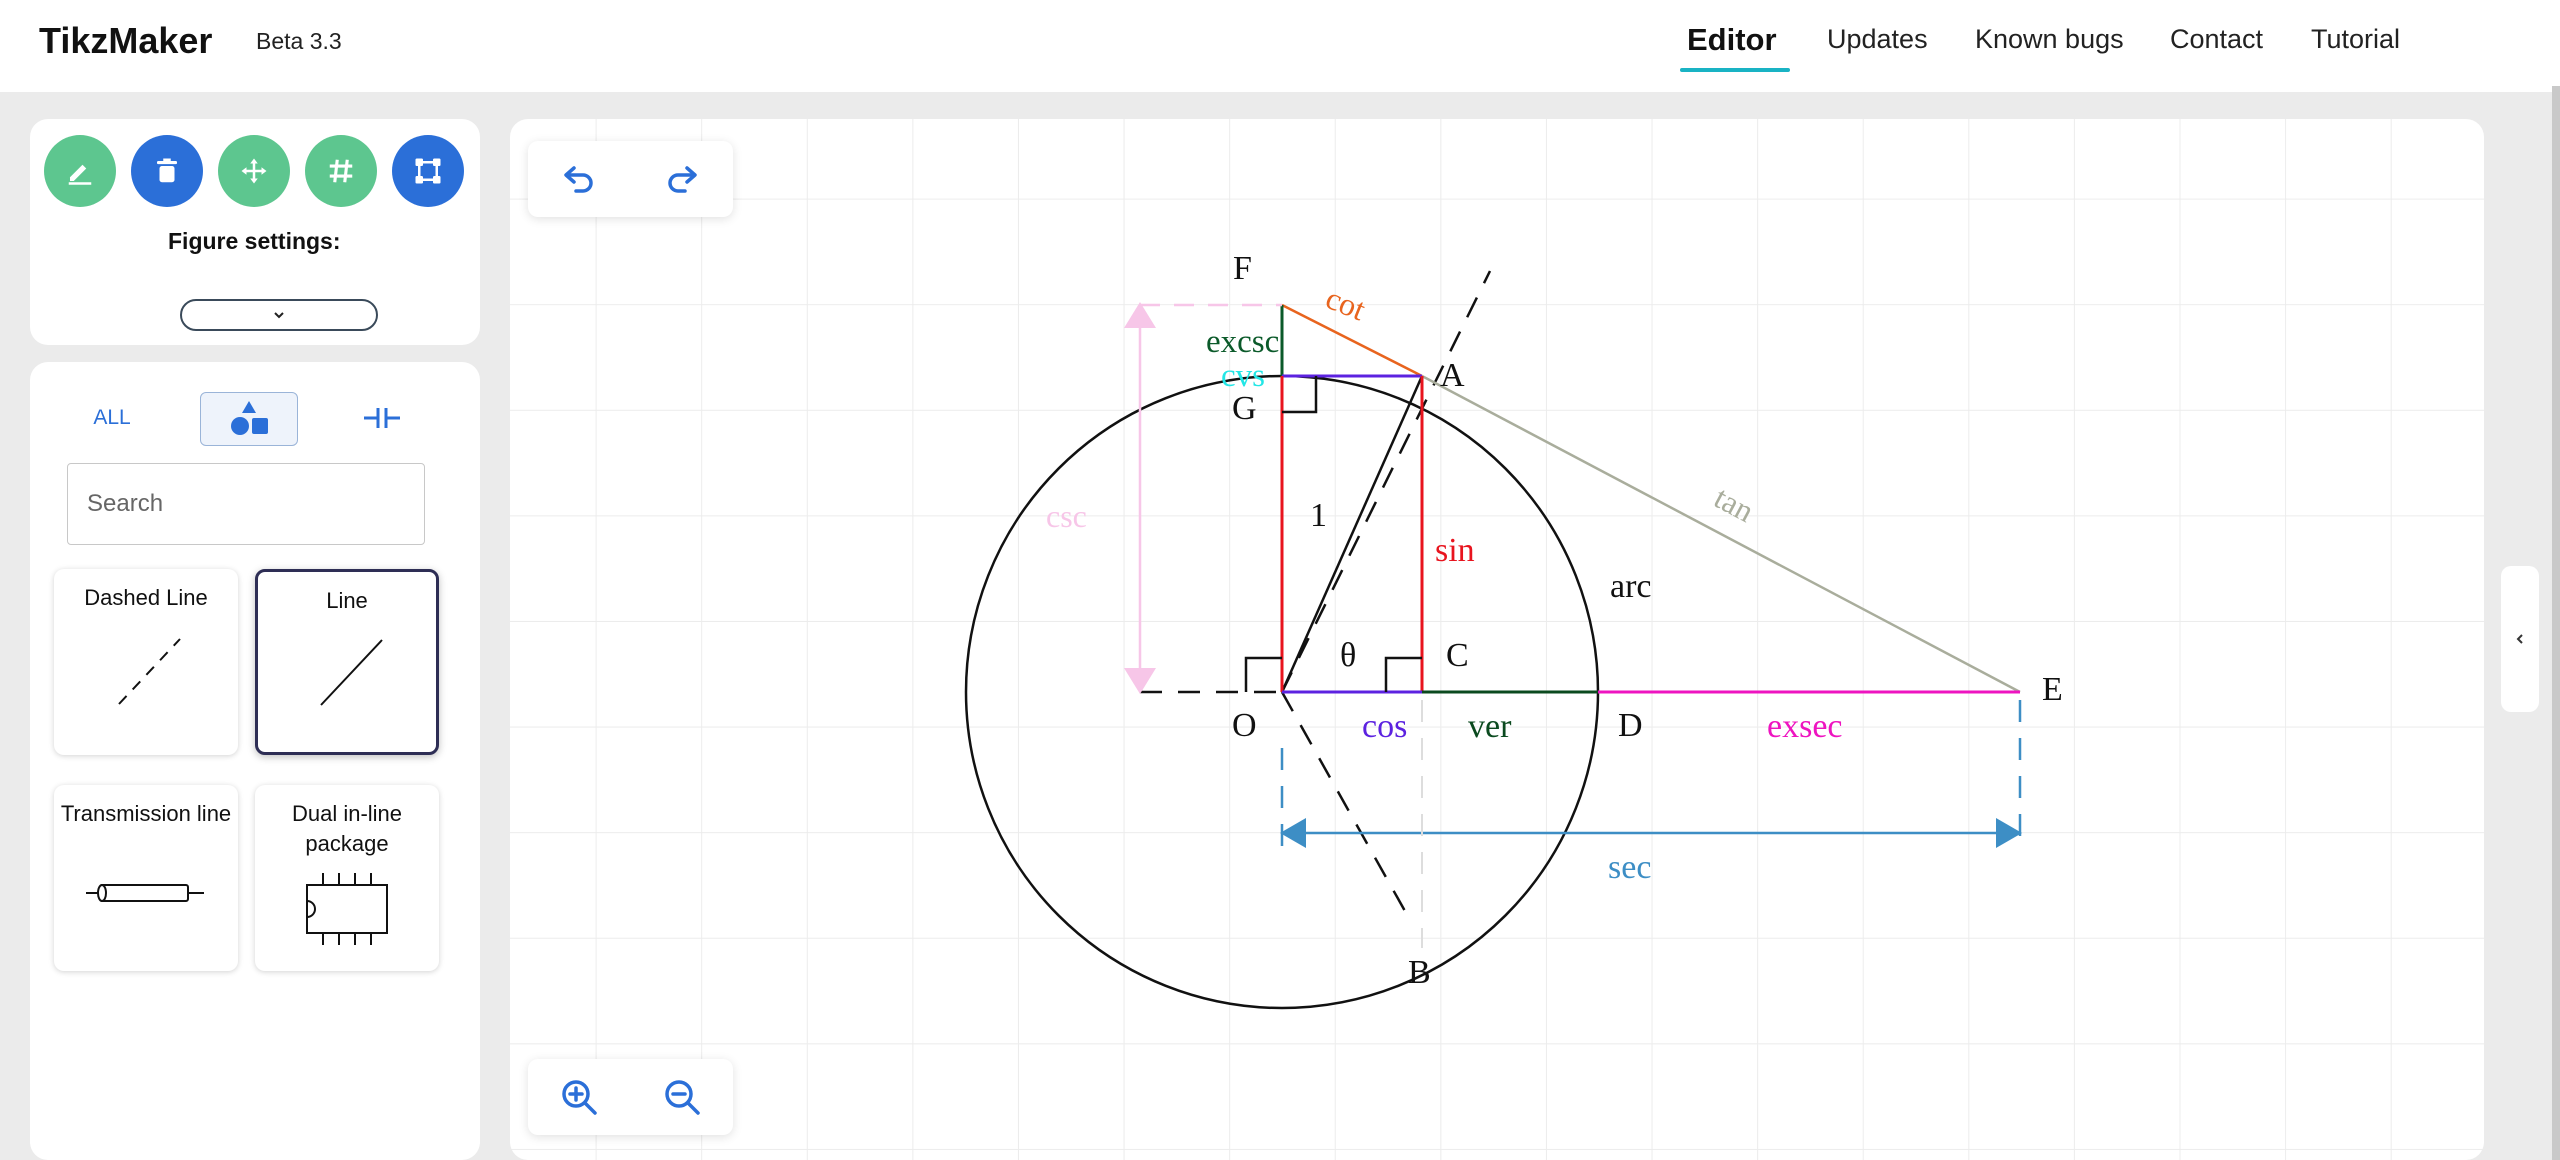 The image size is (2560, 1160). I want to click on transmission-line-preview-icon, so click(145, 893).